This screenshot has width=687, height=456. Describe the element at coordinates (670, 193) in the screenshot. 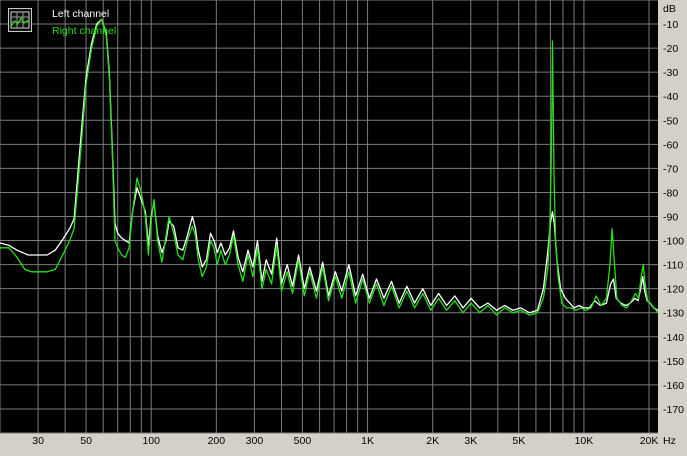

I see `y-tick-label: -80` at that location.